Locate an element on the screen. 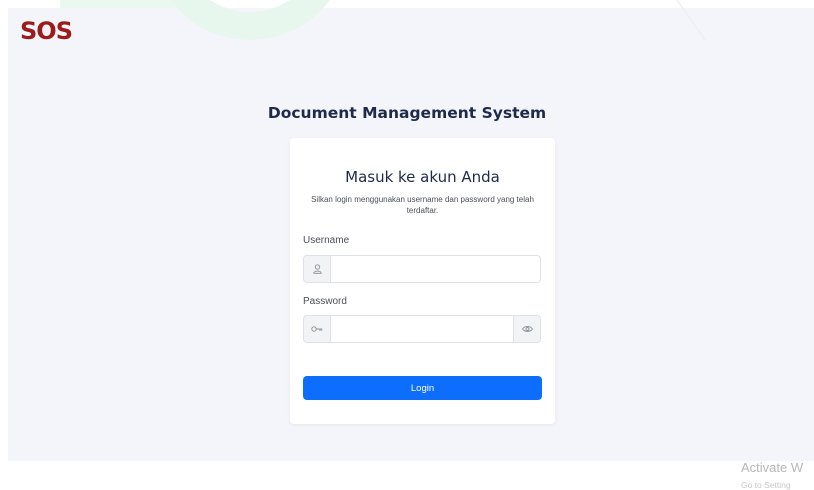 The image size is (814, 490). username-field is located at coordinates (436, 270).